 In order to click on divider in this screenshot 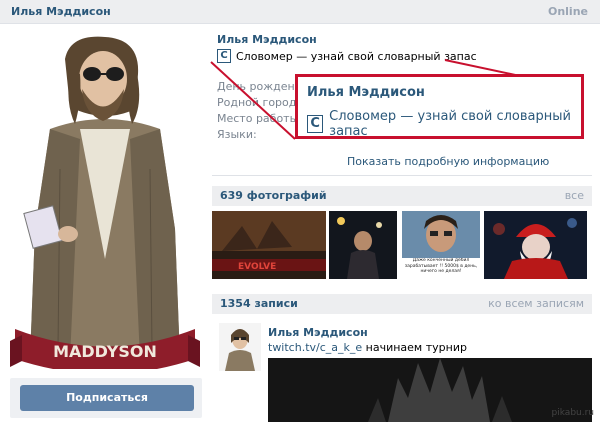, I will do `click(402, 175)`.